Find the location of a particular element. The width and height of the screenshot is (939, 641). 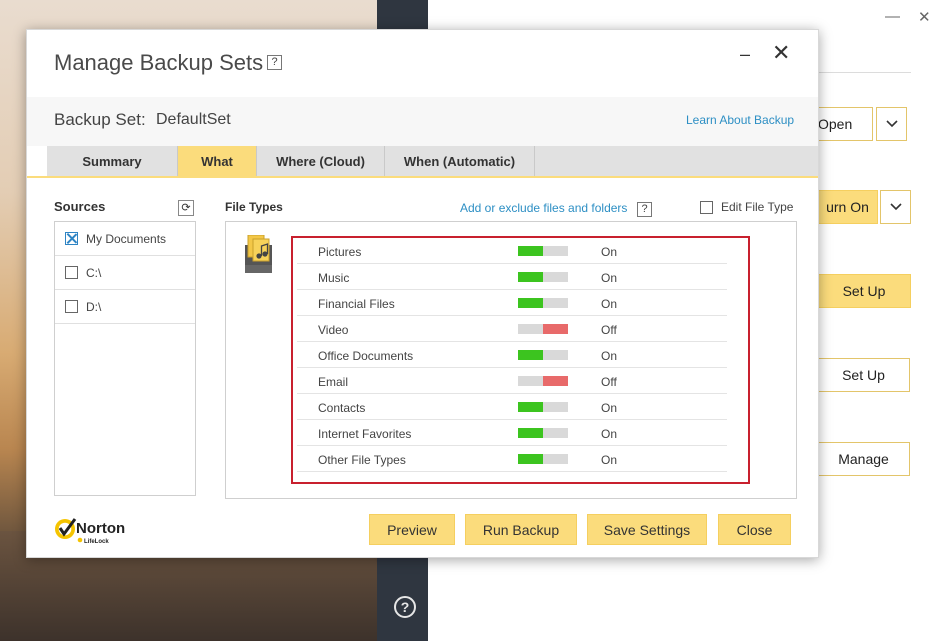

setup-button-2: Set Up is located at coordinates (864, 375).